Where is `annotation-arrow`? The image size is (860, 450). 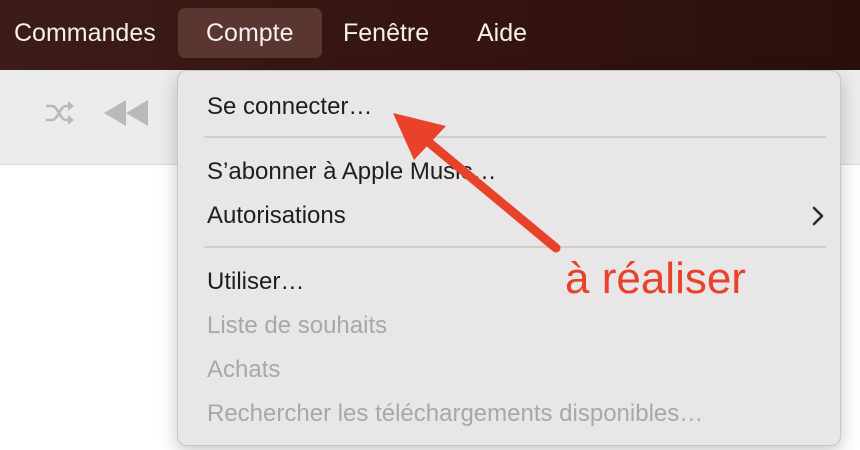 annotation-arrow is located at coordinates (477, 183).